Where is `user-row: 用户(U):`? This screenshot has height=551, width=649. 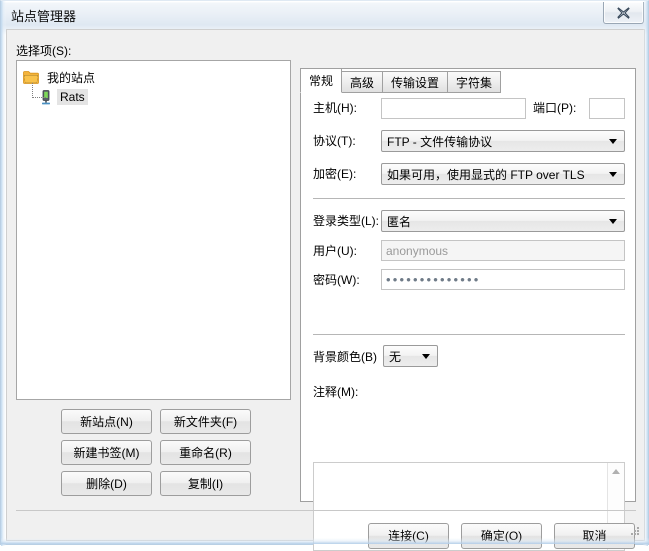
user-row: 用户(U): is located at coordinates (335, 250).